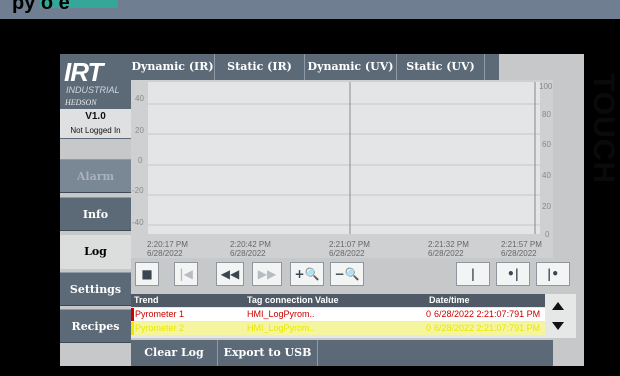 The height and width of the screenshot is (376, 620). What do you see at coordinates (560, 316) in the screenshot?
I see `table-scrollbar` at bounding box center [560, 316].